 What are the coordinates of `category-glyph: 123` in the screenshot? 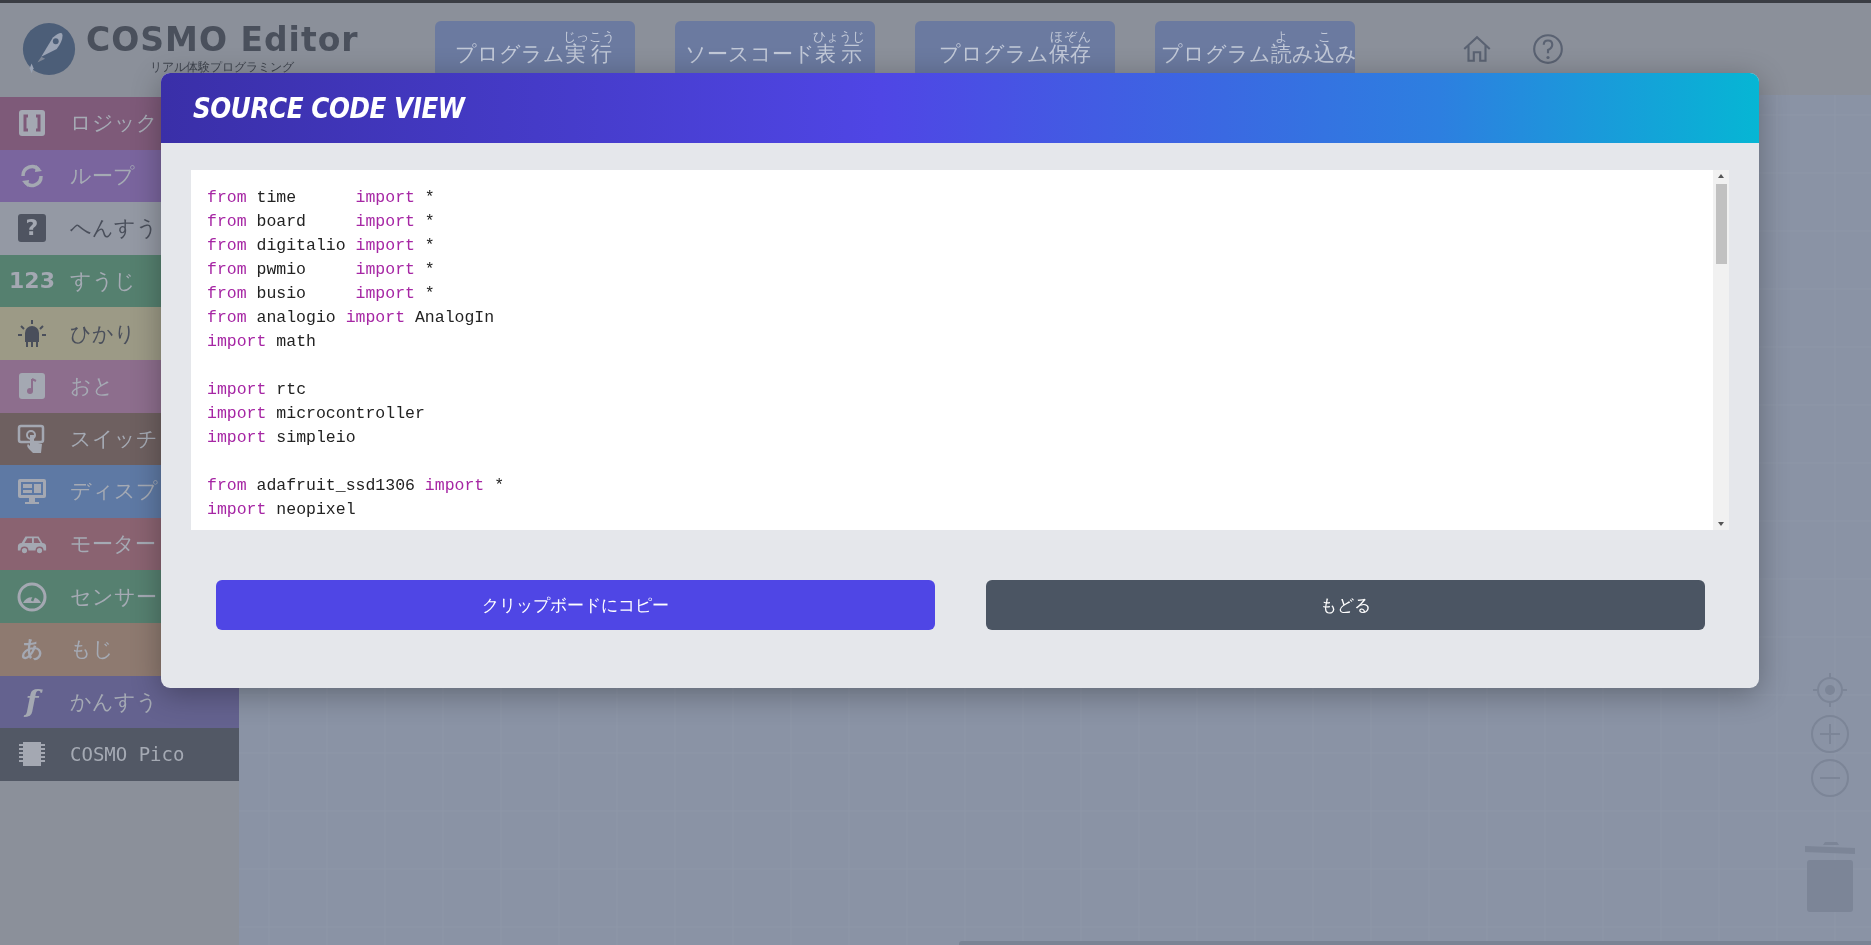 It's located at (32, 281).